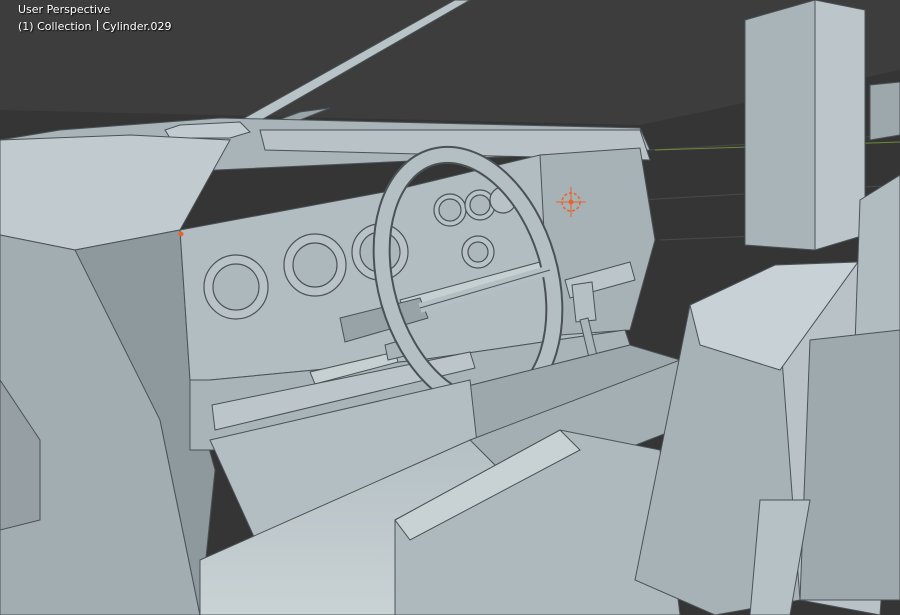  I want to click on rear-headrest-side, so click(840, 125).